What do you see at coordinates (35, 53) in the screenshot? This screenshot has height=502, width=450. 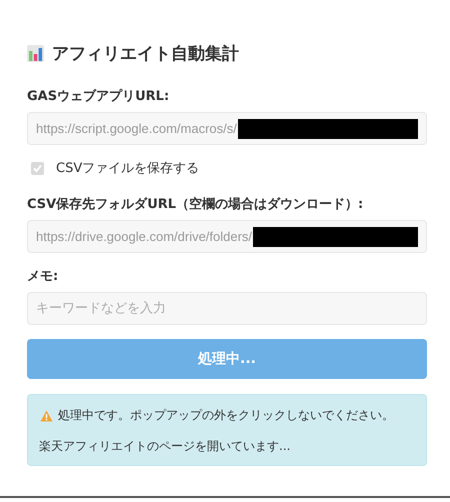 I see `bar-chart-icon` at bounding box center [35, 53].